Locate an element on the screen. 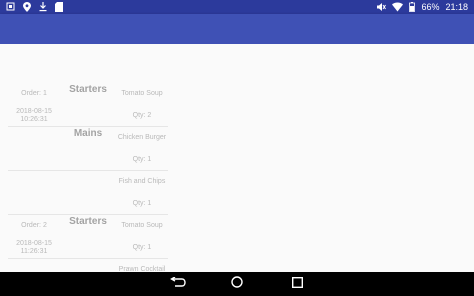 The height and width of the screenshot is (296, 474). status-bar: 66% 21:18 is located at coordinates (237, 7).